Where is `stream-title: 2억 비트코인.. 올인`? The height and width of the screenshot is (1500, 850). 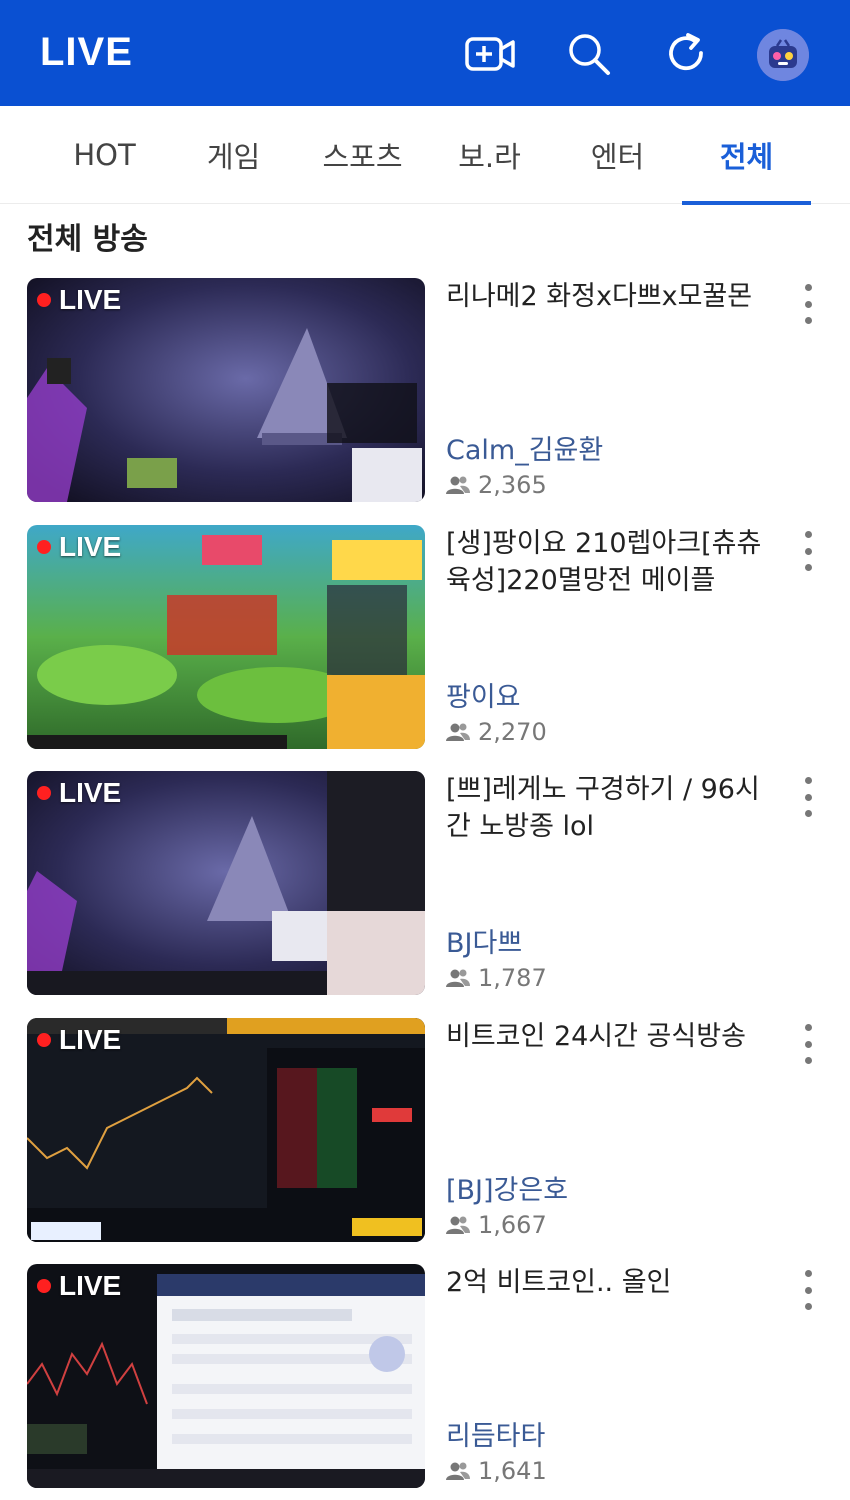 stream-title: 2억 비트코인.. 올인 is located at coordinates (611, 1282).